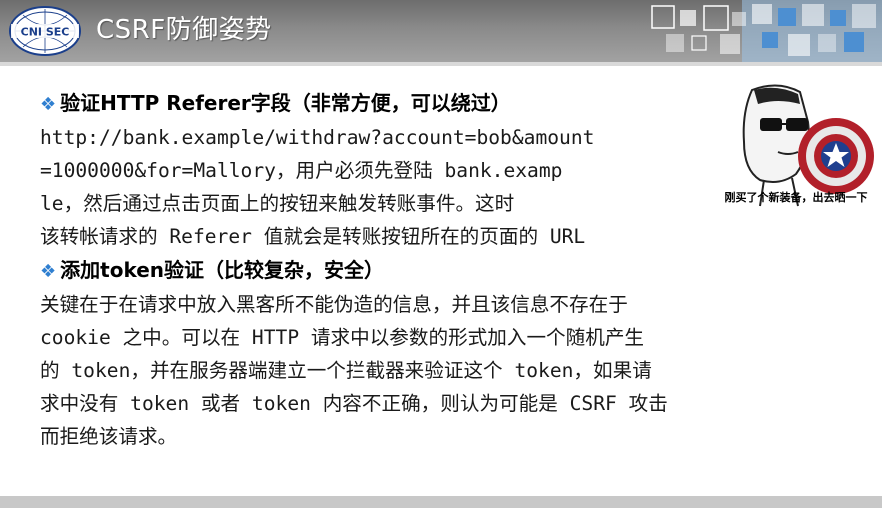 The image size is (882, 508). I want to click on header-divider, so click(441, 64).